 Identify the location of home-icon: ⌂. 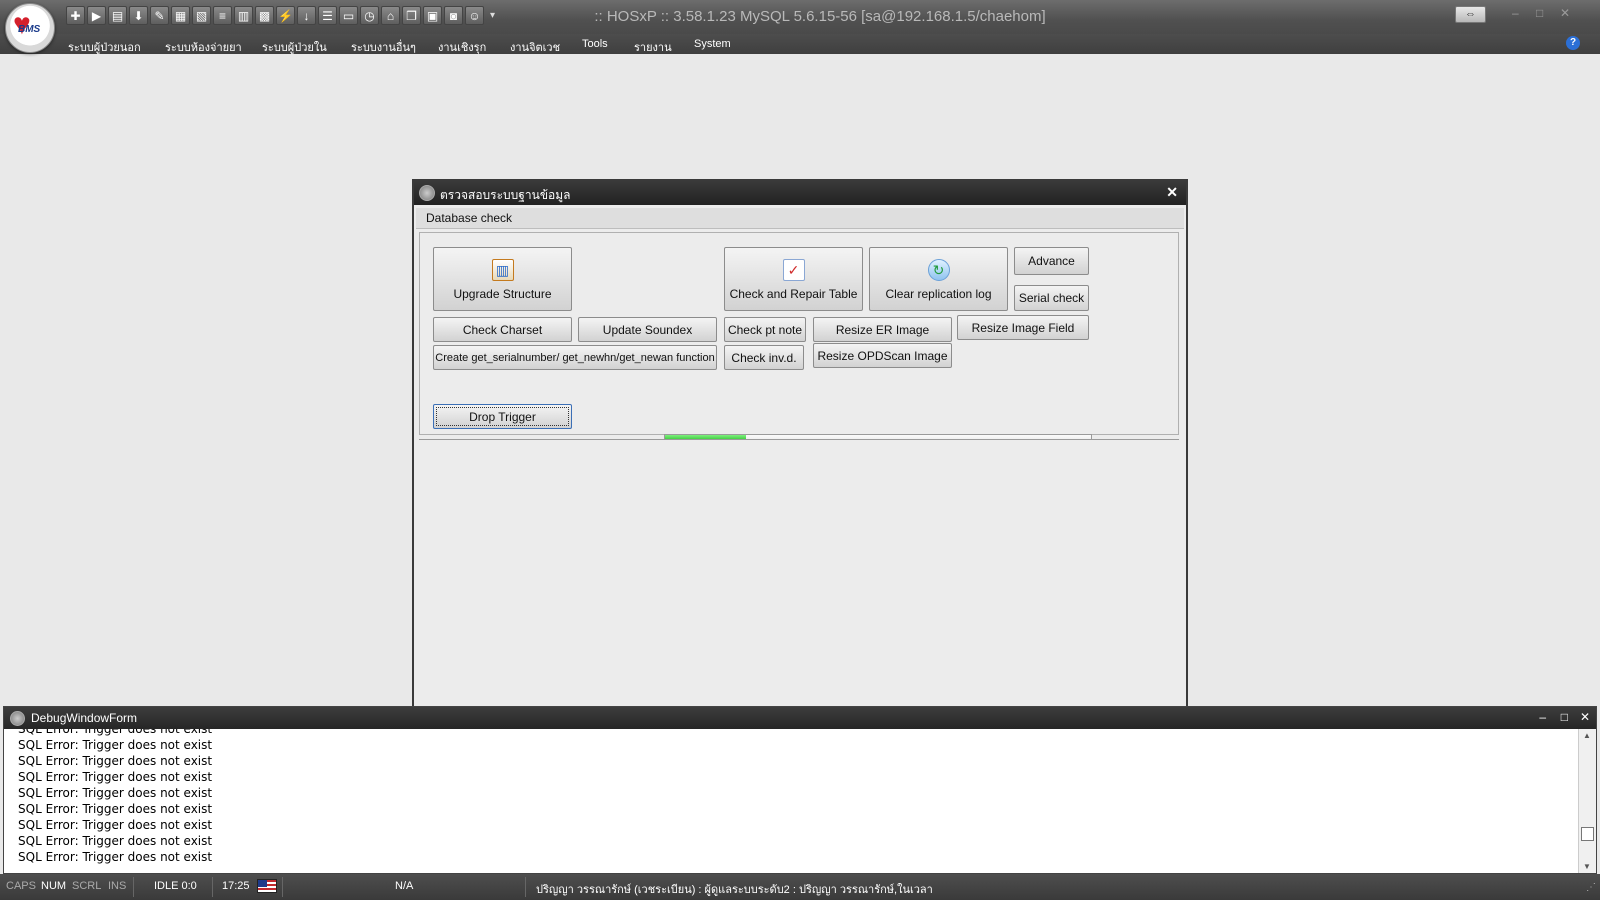
(390, 15).